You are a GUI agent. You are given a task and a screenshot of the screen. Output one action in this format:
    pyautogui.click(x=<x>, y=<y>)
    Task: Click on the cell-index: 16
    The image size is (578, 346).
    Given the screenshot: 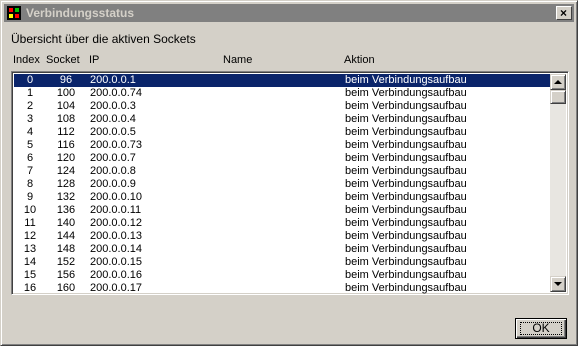 What is the action you would take?
    pyautogui.click(x=30, y=288)
    